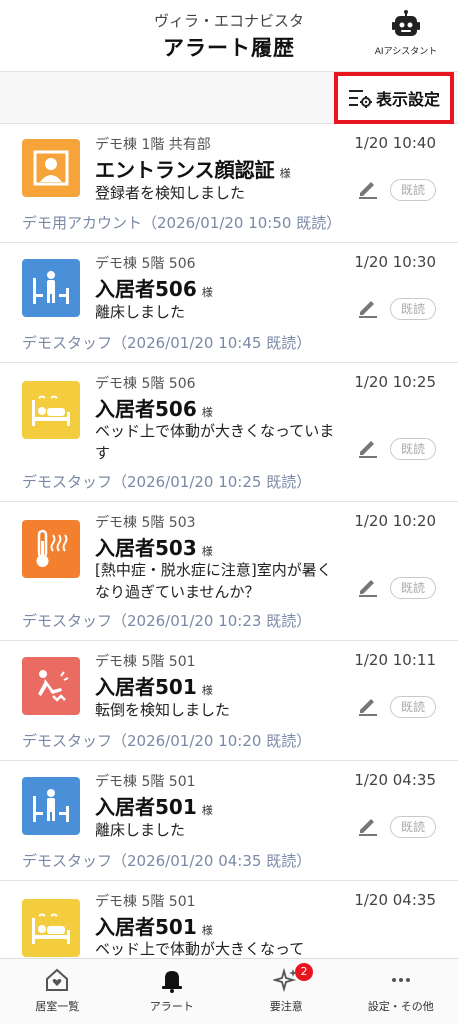 This screenshot has width=458, height=1024. Describe the element at coordinates (406, 23) in the screenshot. I see `robot-icon` at that location.